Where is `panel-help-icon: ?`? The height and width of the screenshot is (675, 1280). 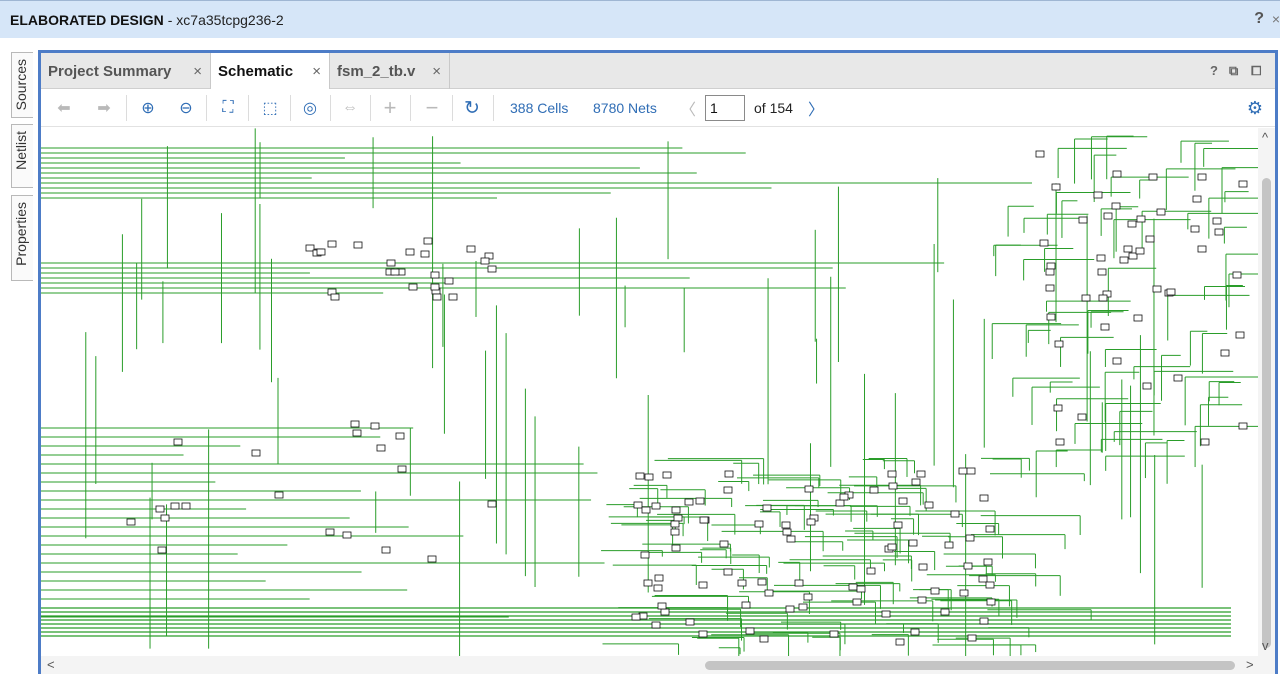
panel-help-icon: ? is located at coordinates (1214, 70).